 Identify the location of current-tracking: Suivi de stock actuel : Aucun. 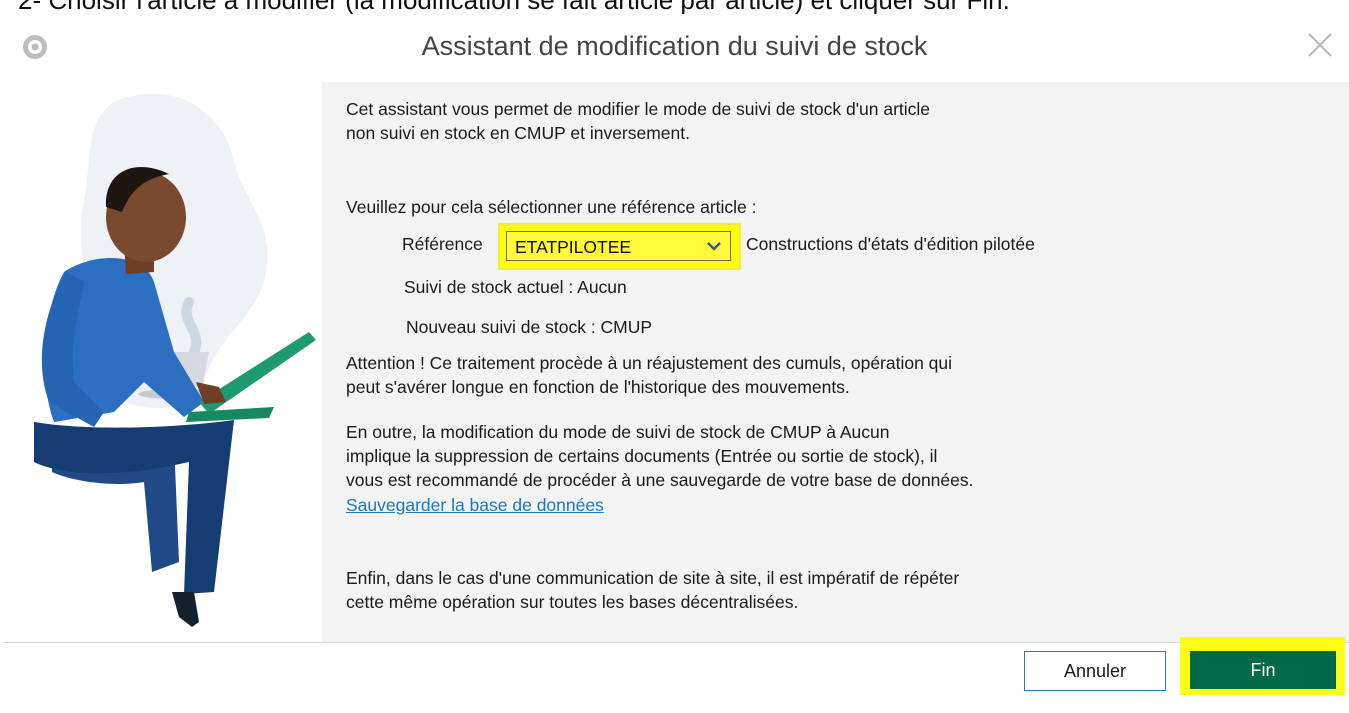
(515, 287).